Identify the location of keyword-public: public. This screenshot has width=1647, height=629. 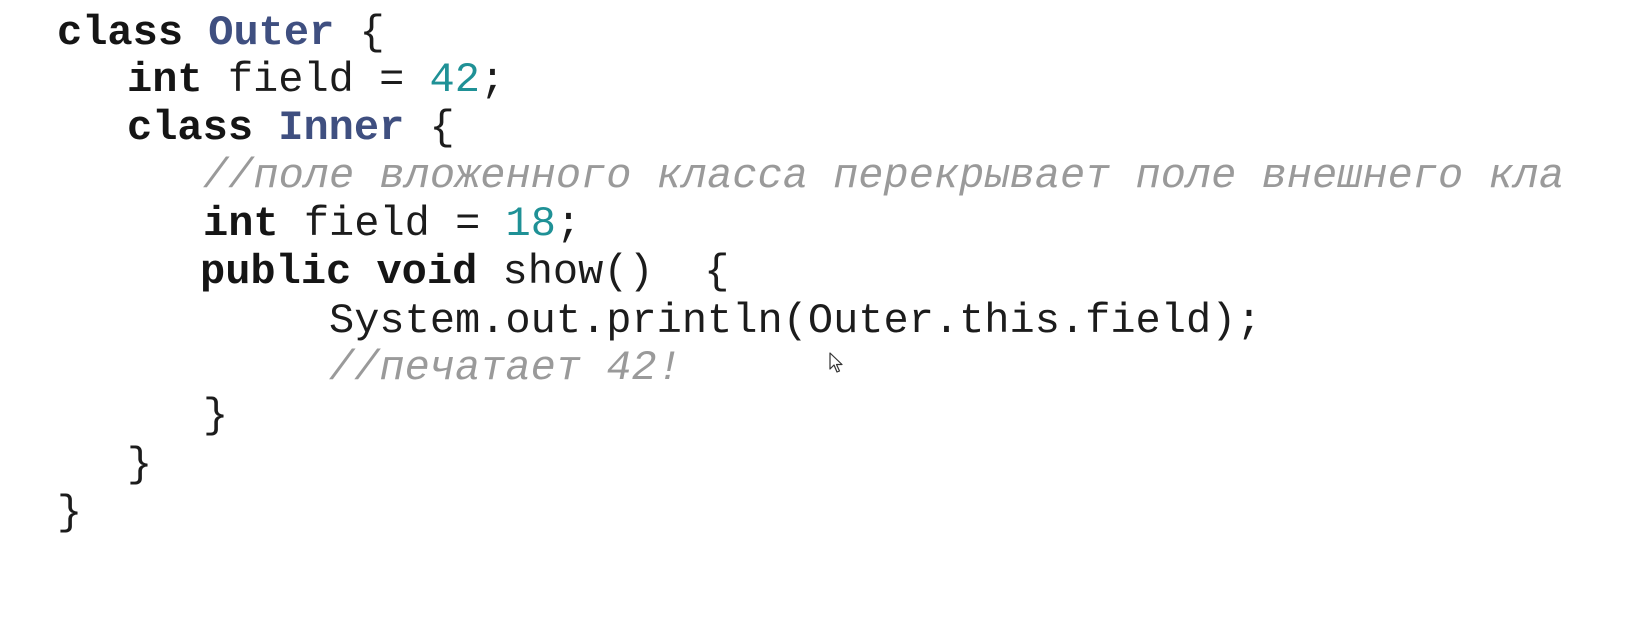
(276, 272).